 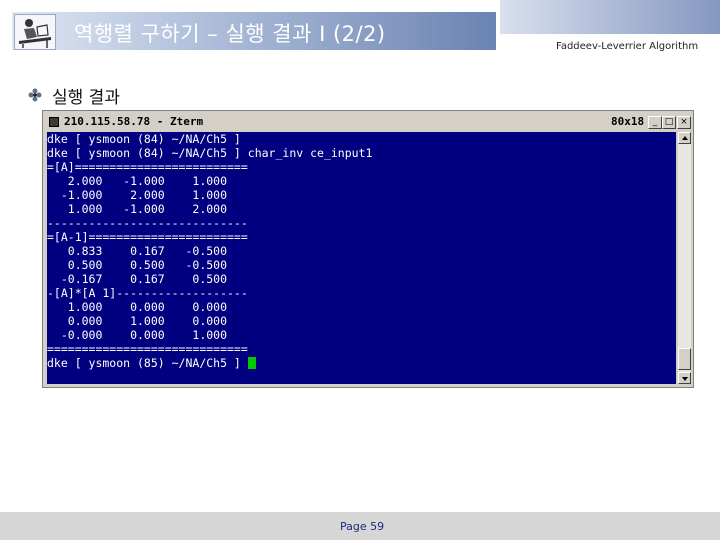 I want to click on terminal-size-indicator: 80x18, so click(x=628, y=121).